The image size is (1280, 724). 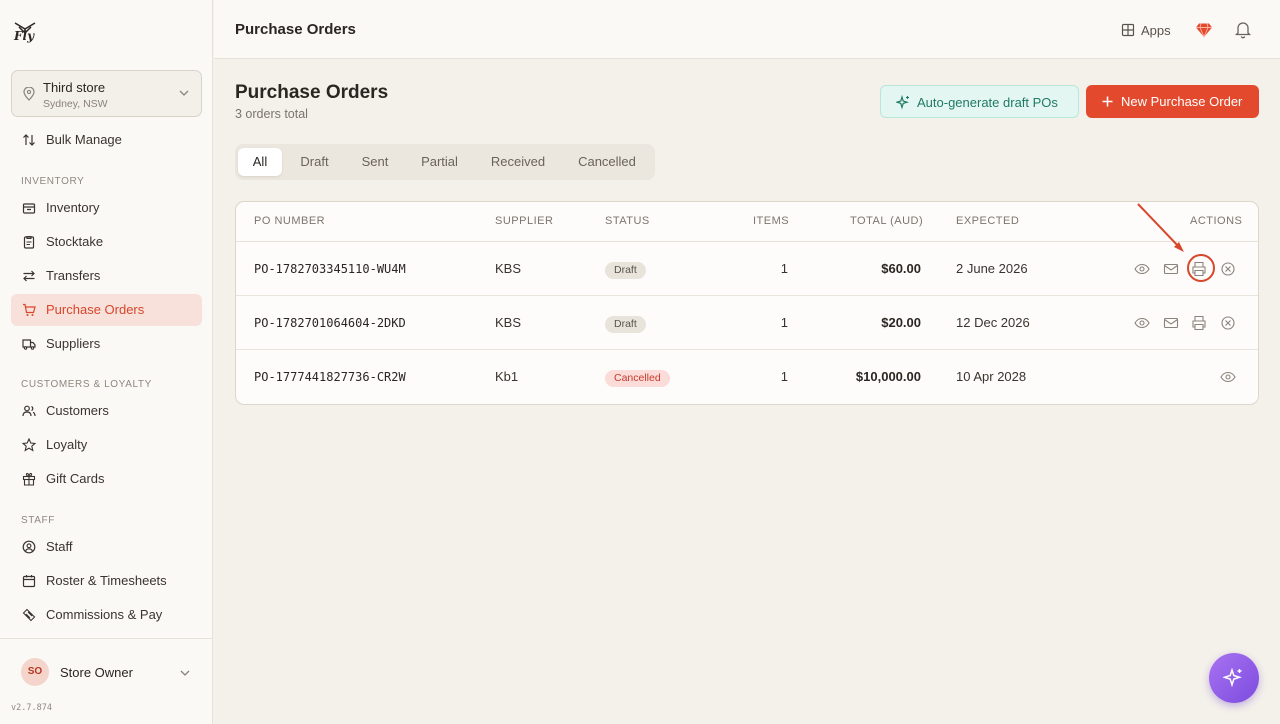 I want to click on tab-received: Received, so click(x=518, y=162).